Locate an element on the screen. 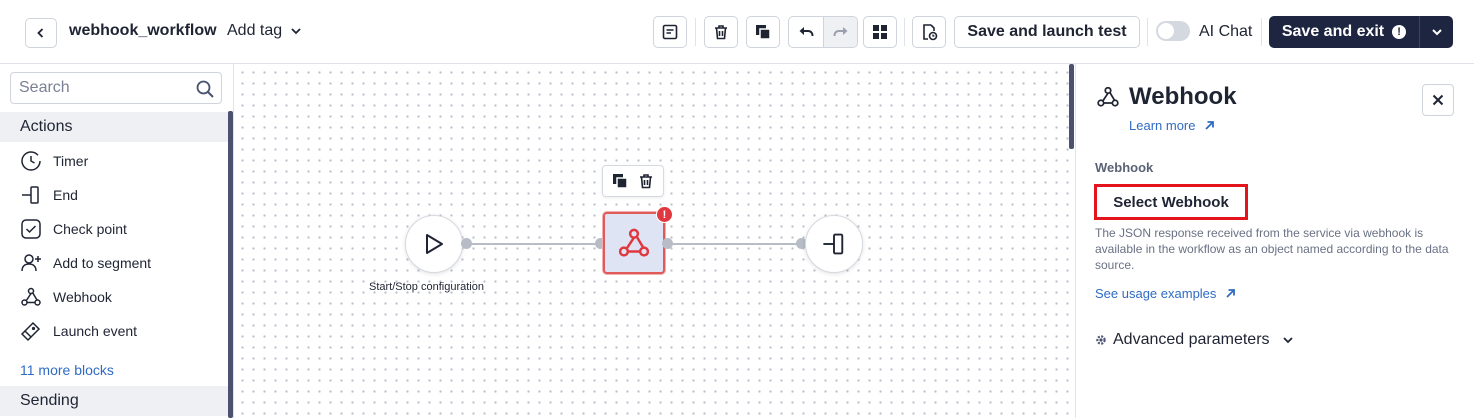  delete-button is located at coordinates (721, 32).